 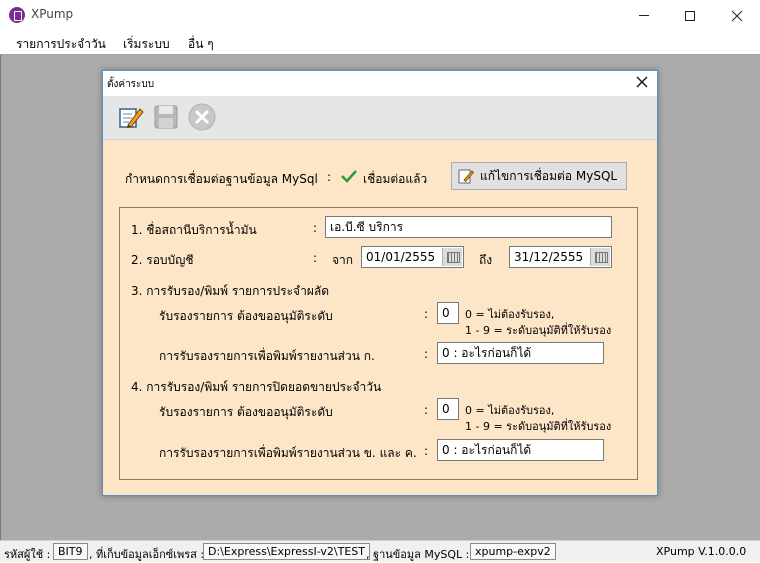 What do you see at coordinates (201, 44) in the screenshot?
I see `menu-other: อื่น ๆ` at bounding box center [201, 44].